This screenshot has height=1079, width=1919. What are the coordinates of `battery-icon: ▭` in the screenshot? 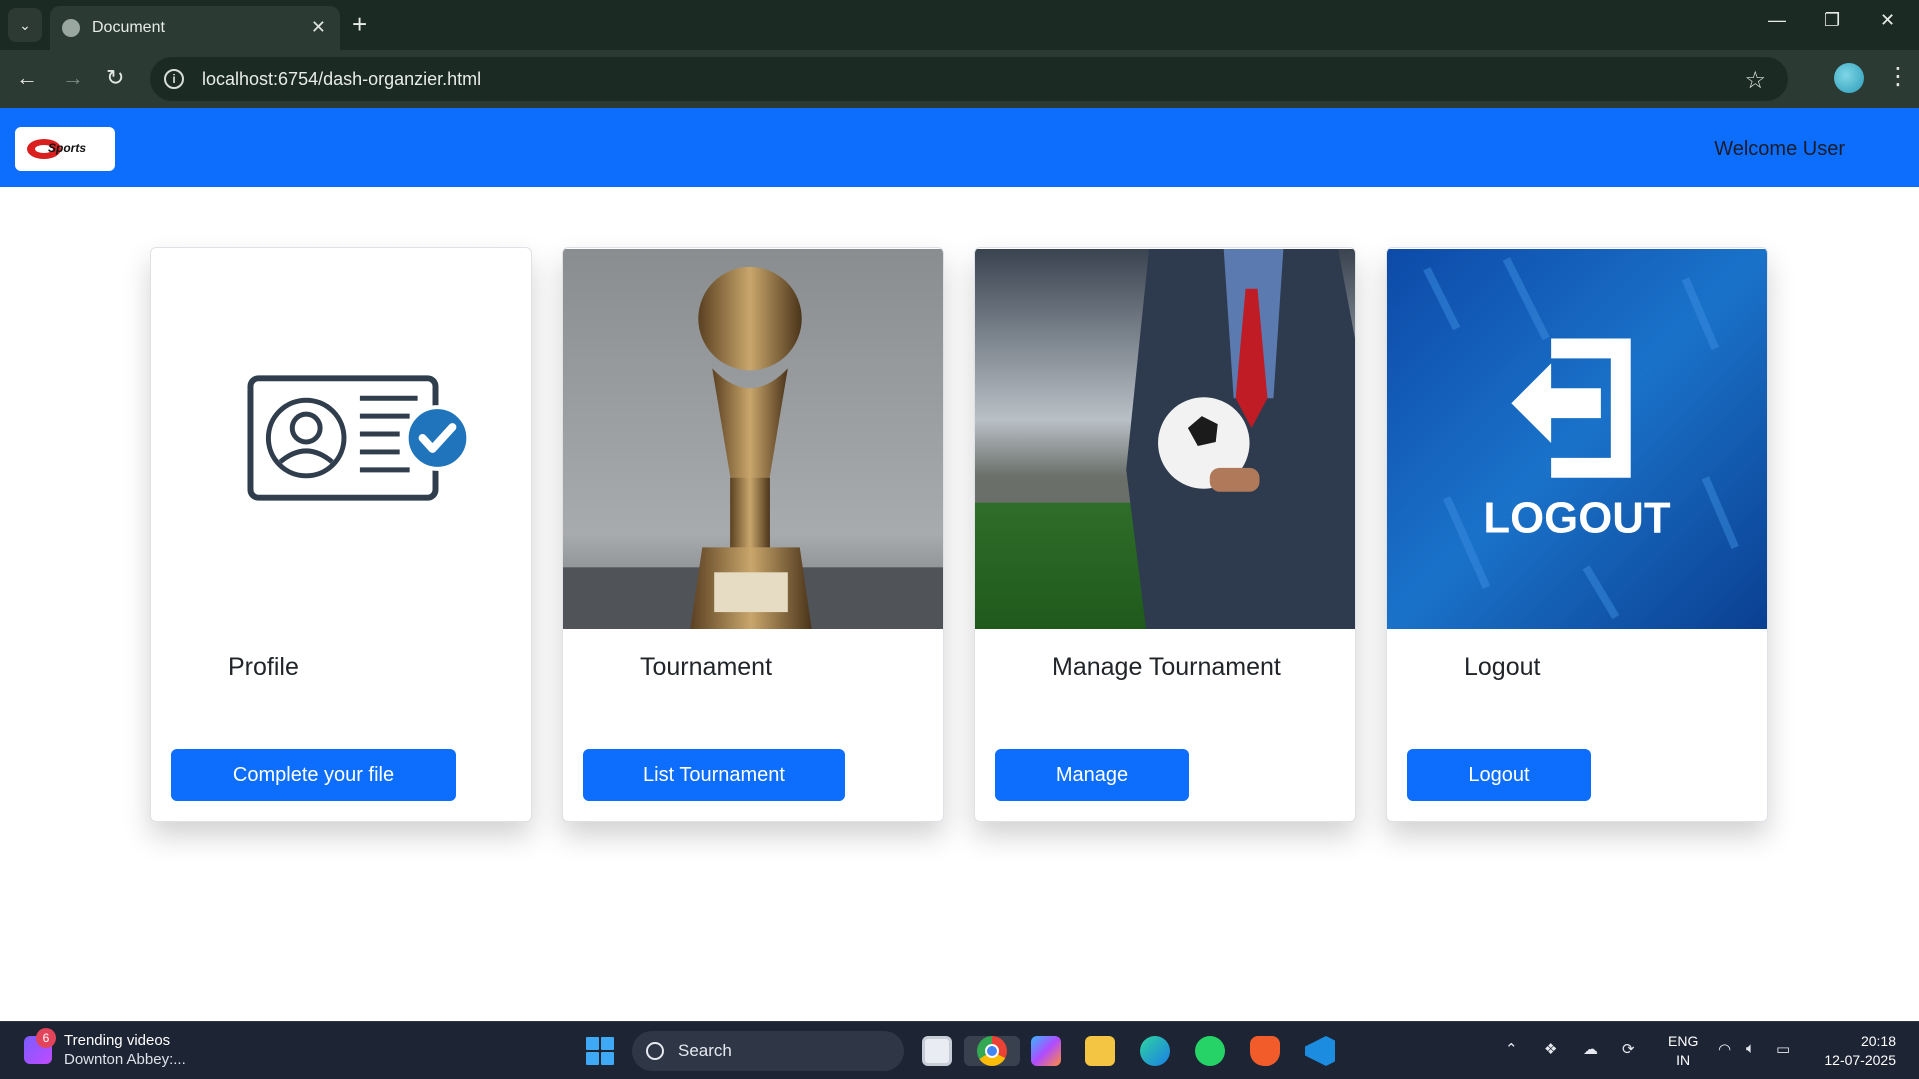 It's located at (1783, 1049).